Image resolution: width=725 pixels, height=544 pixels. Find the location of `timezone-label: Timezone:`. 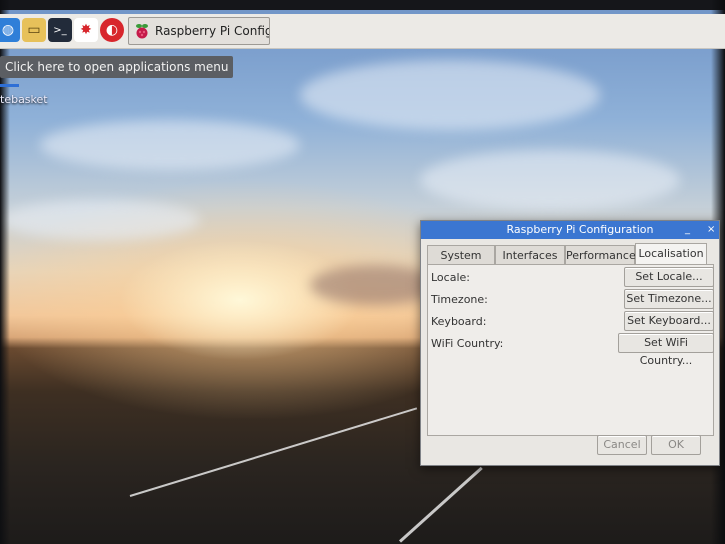

timezone-label: Timezone: is located at coordinates (459, 299).